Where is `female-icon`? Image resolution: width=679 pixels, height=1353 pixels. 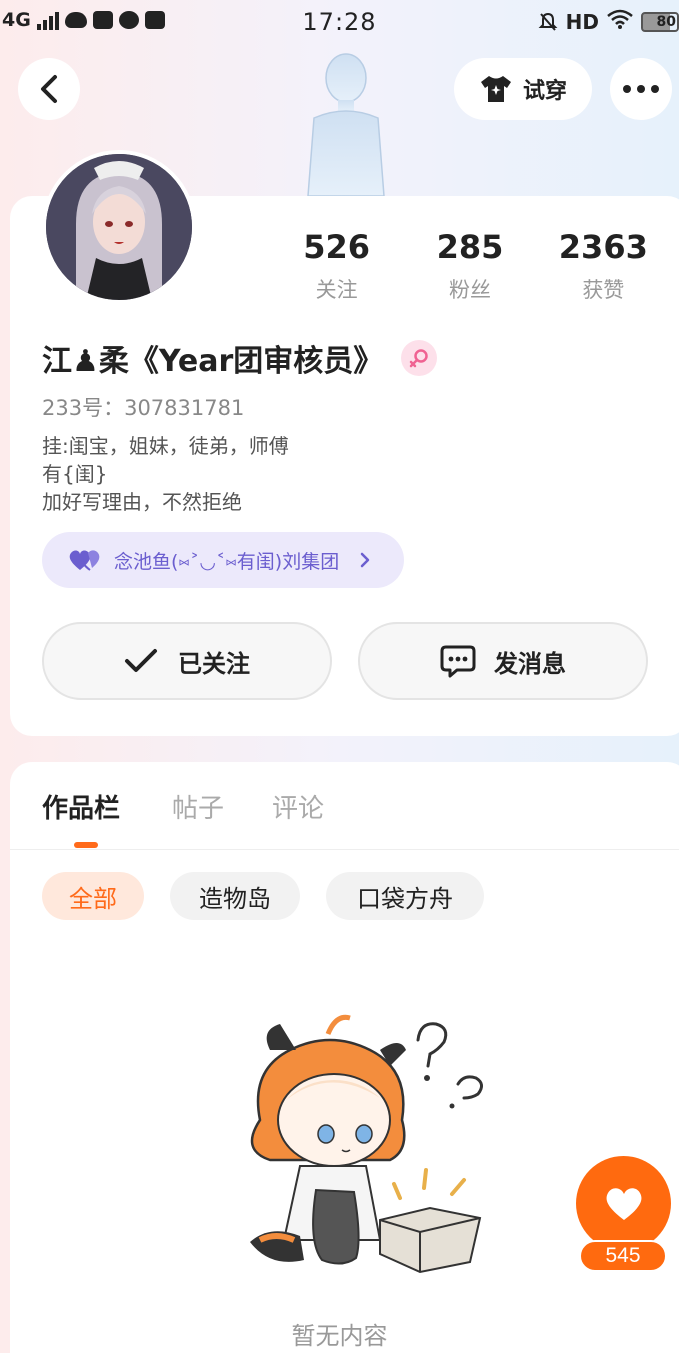 female-icon is located at coordinates (419, 358).